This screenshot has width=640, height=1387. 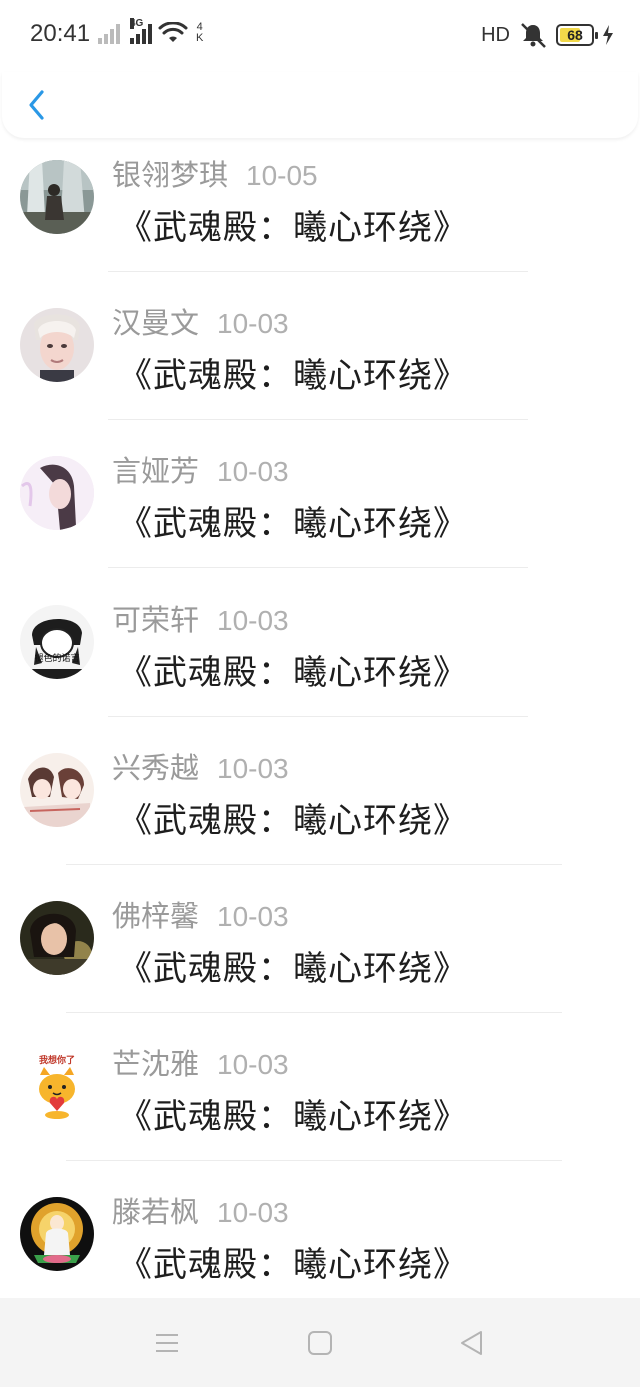 I want to click on list-item: 褪色的诺言 可荣轩 10-03 《武魂殿：曦心环绕》, so click(x=320, y=667).